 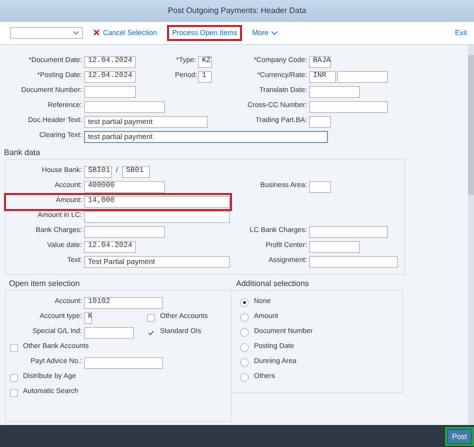 What do you see at coordinates (237, 11) in the screenshot?
I see `window-title: Post Outgoing Payments: Header Data` at bounding box center [237, 11].